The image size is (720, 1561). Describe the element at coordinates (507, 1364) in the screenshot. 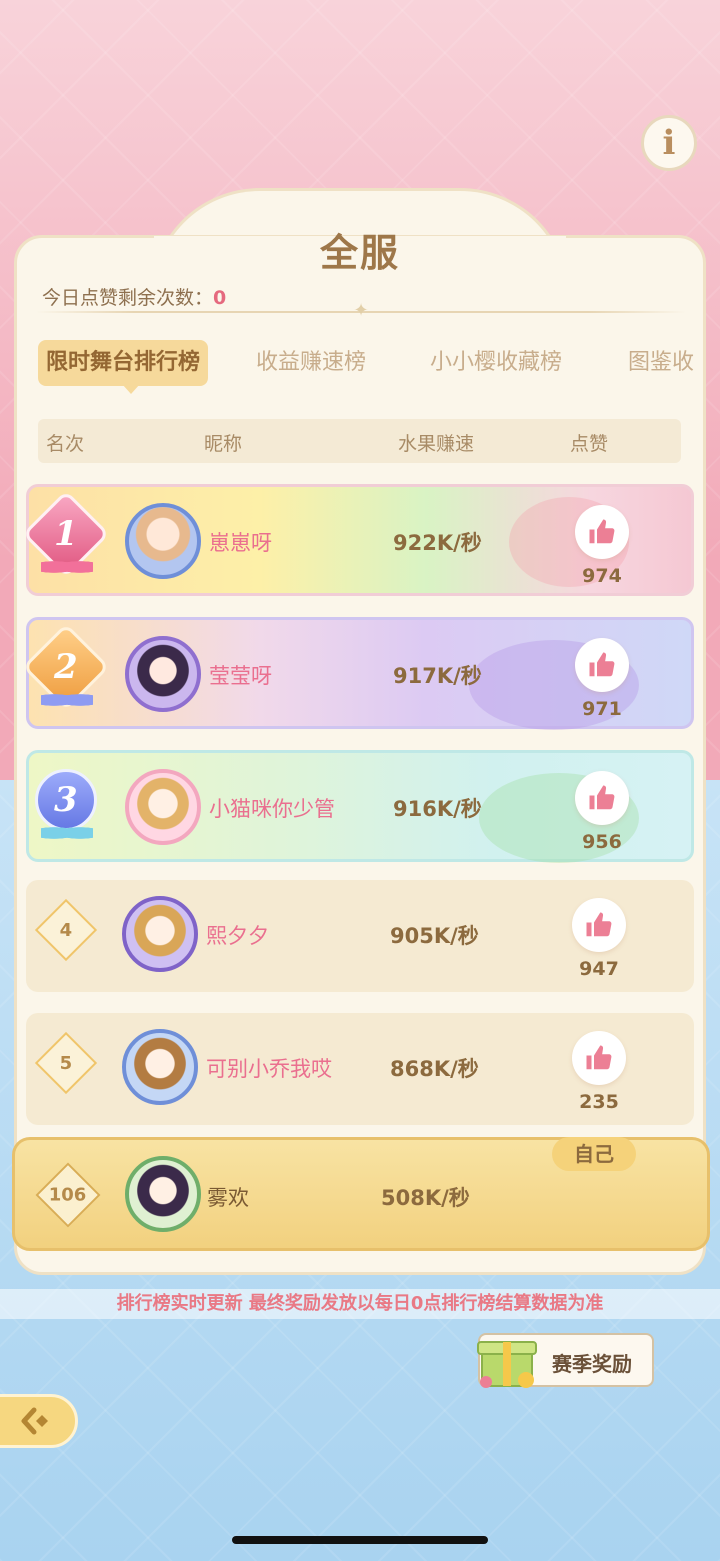

I see `gift-icon` at that location.